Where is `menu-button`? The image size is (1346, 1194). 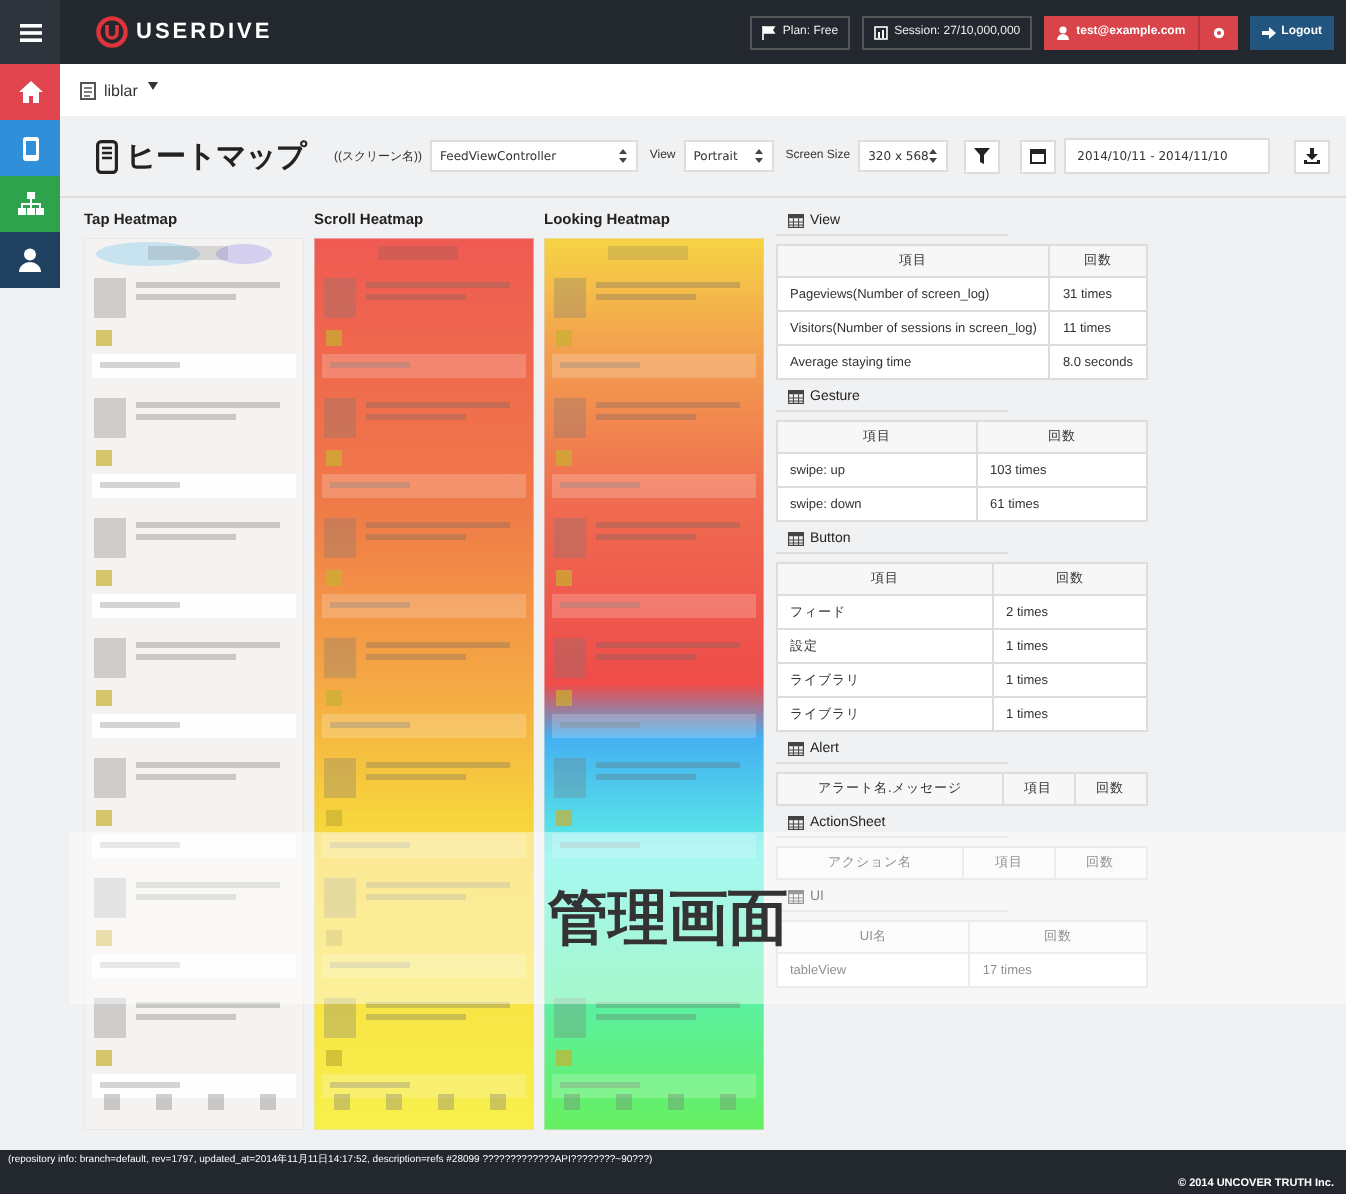 menu-button is located at coordinates (30, 32).